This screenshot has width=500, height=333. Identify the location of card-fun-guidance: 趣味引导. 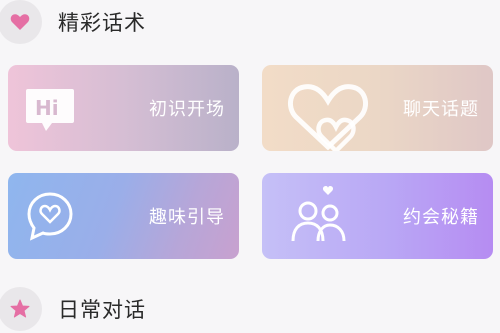
(123, 216).